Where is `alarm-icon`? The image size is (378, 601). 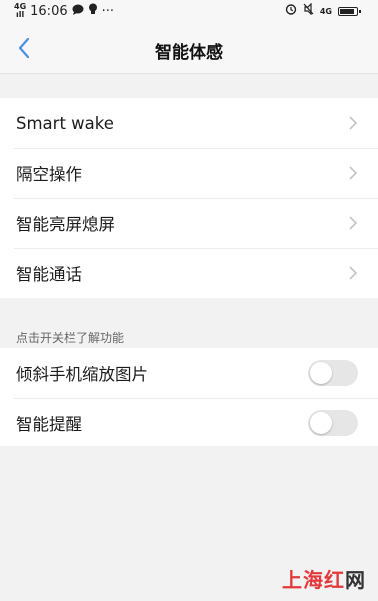 alarm-icon is located at coordinates (291, 11).